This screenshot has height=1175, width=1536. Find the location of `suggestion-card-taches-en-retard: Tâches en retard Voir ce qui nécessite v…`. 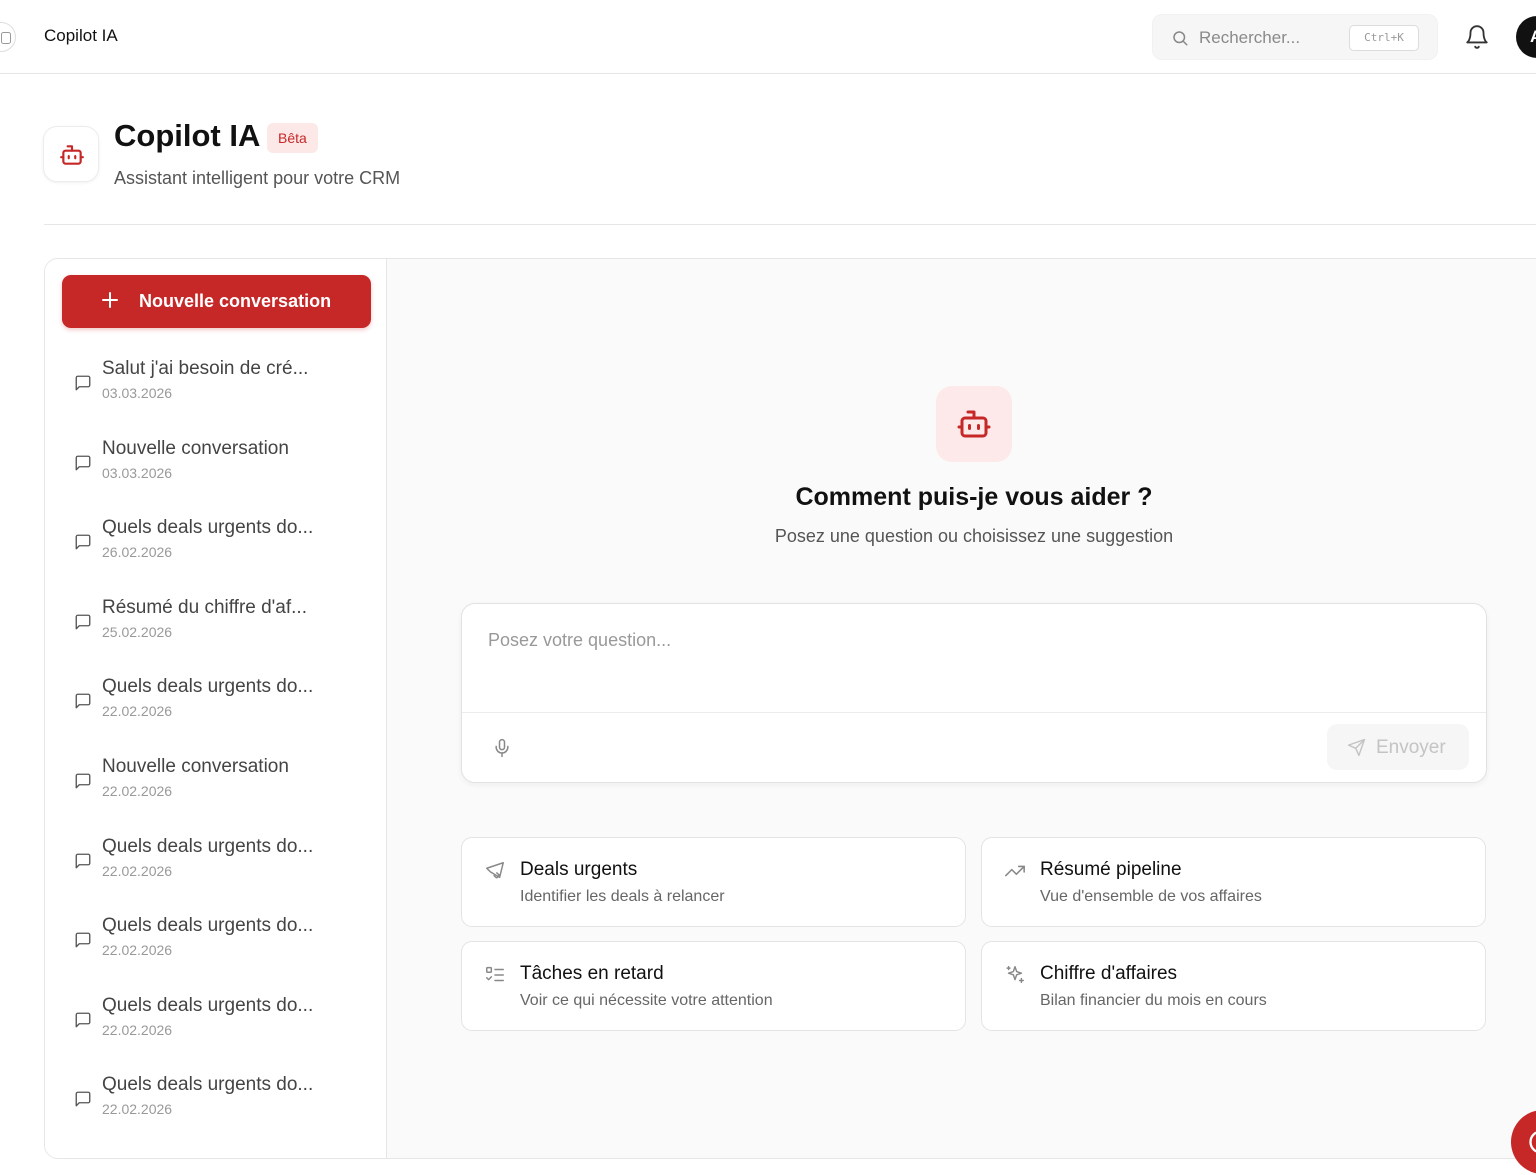

suggestion-card-taches-en-retard: Tâches en retard Voir ce qui nécessite v… is located at coordinates (713, 986).